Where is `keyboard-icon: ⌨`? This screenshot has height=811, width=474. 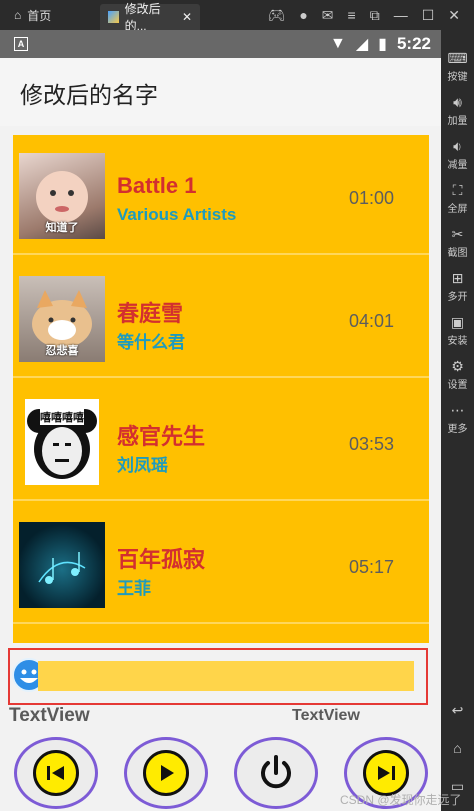
keyboard-icon: ⌨ is located at coordinates (457, 58).